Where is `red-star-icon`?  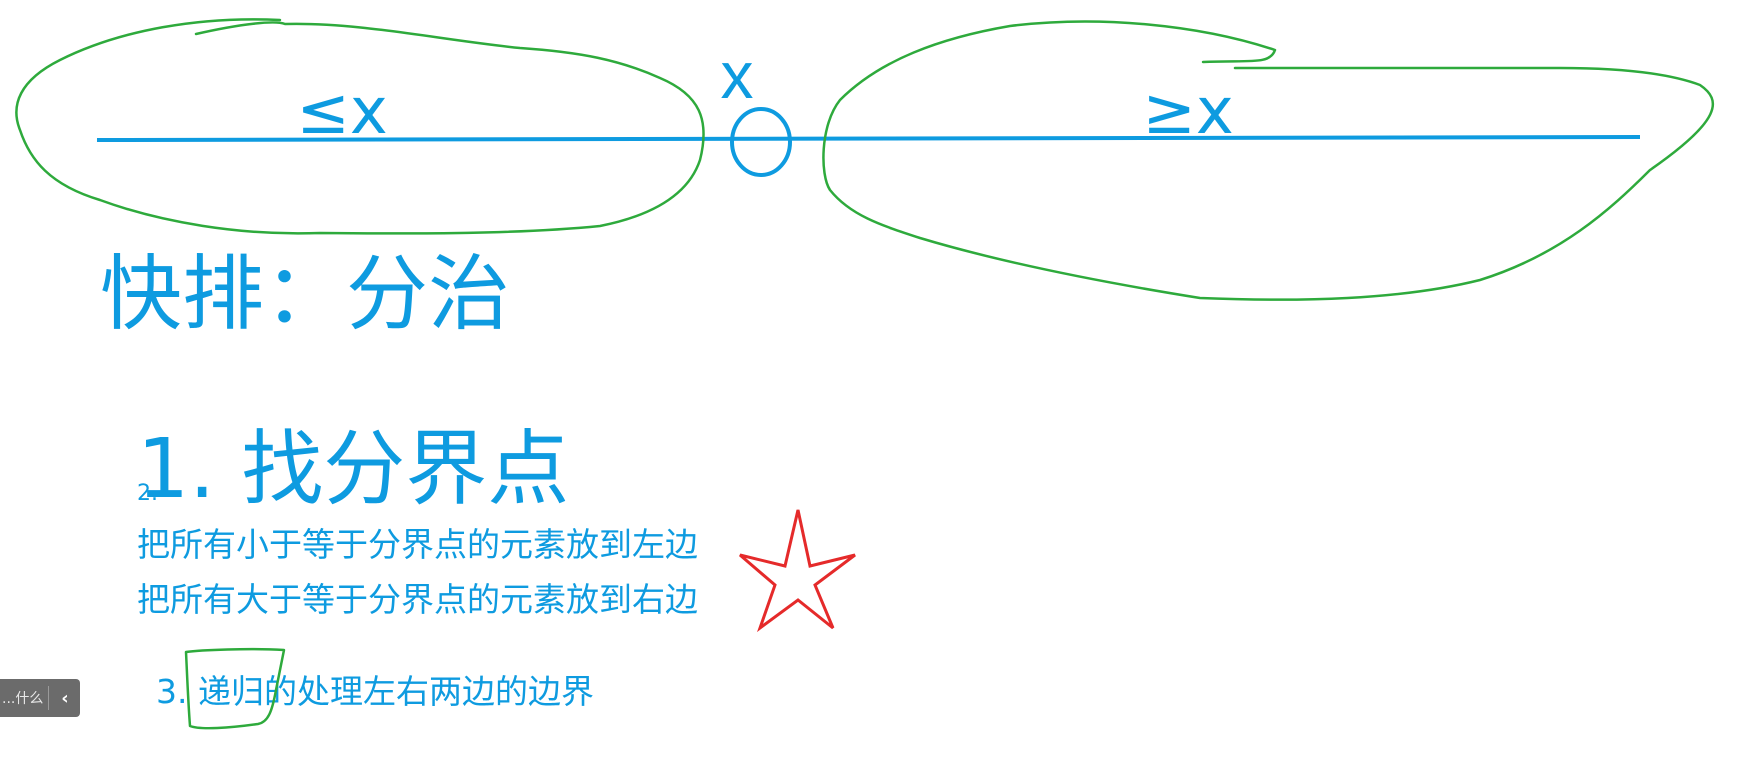 red-star-icon is located at coordinates (797, 571).